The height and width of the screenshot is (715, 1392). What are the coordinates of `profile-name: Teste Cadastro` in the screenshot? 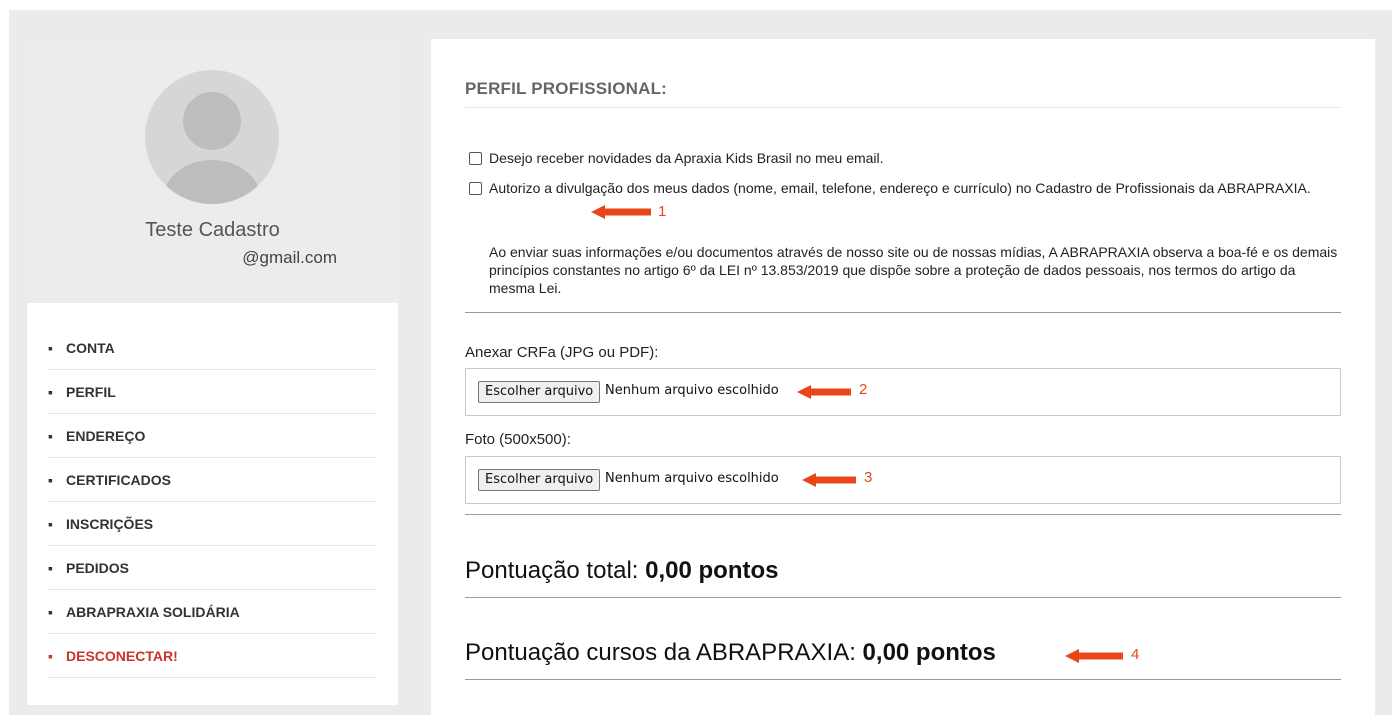 It's located at (212, 230).